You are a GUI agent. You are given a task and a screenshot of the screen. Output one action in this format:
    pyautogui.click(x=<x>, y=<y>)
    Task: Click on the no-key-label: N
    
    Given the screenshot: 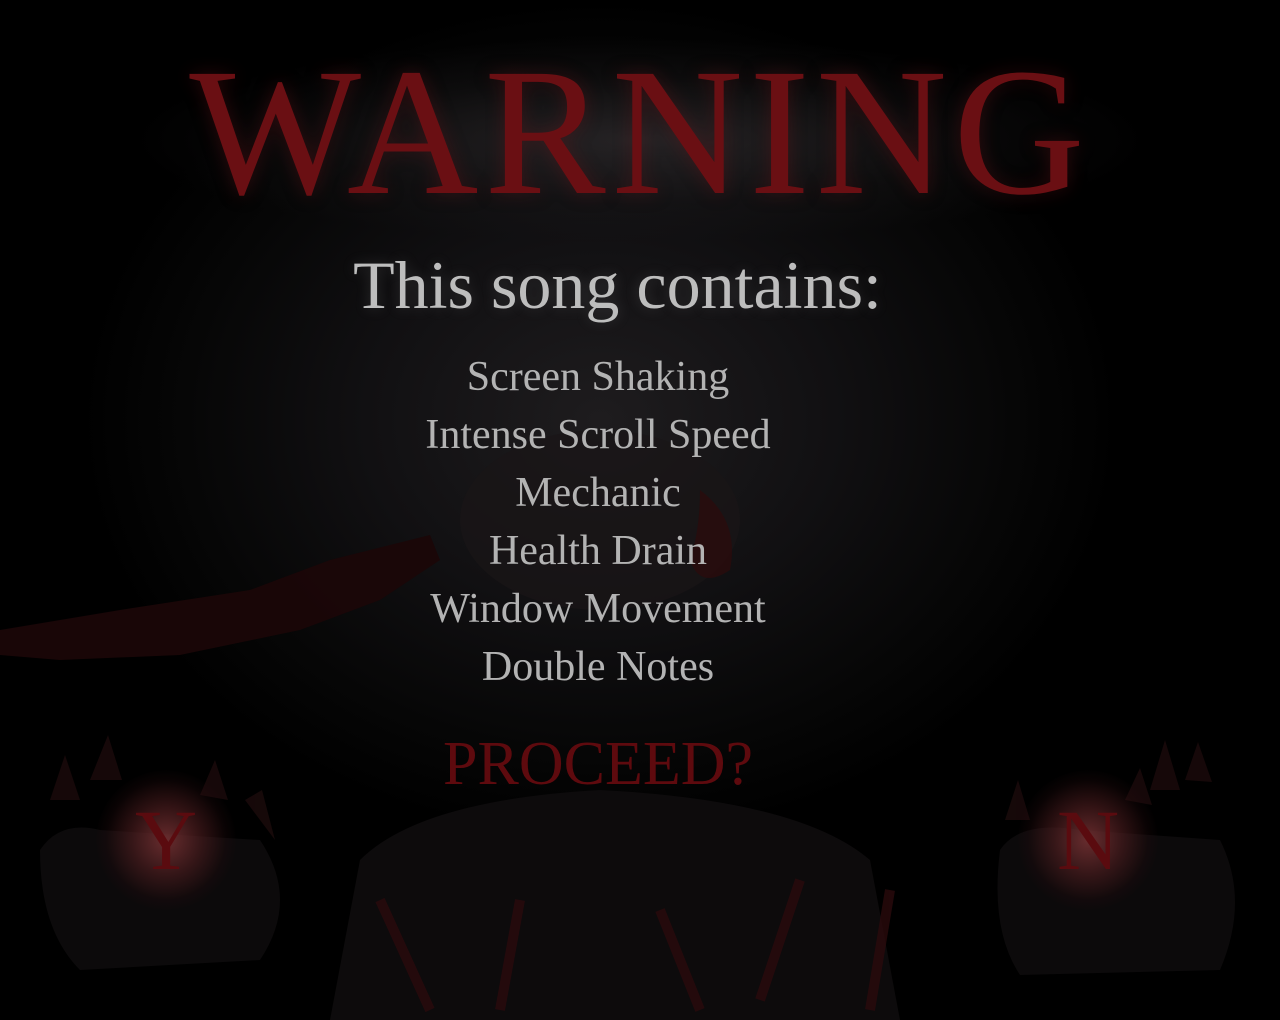 What is the action you would take?
    pyautogui.click(x=1088, y=840)
    